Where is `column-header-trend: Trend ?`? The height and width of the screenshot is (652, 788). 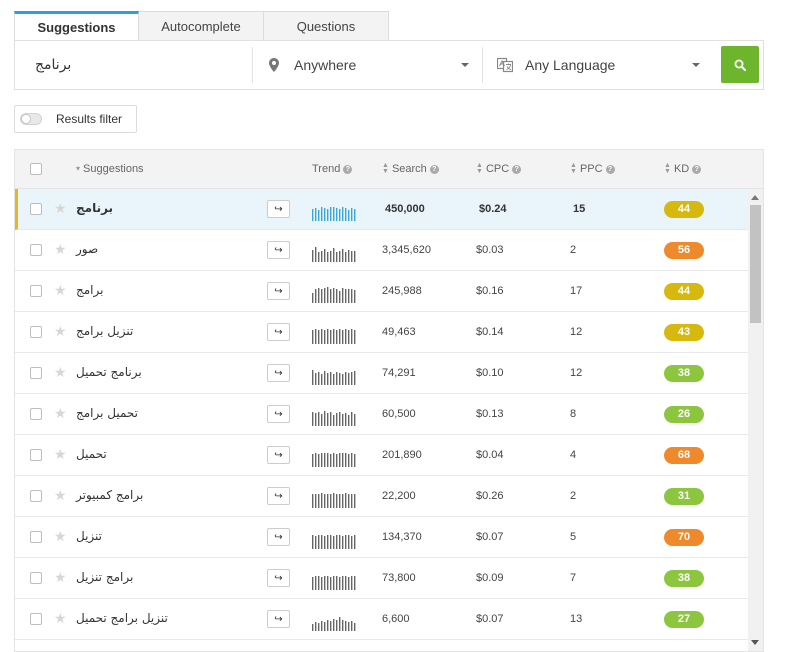 column-header-trend: Trend ? is located at coordinates (332, 169).